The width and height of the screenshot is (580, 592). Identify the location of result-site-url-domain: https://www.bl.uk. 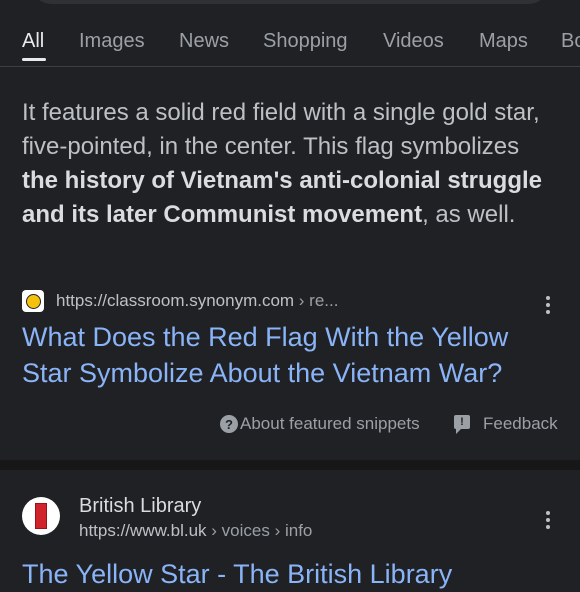
(143, 530).